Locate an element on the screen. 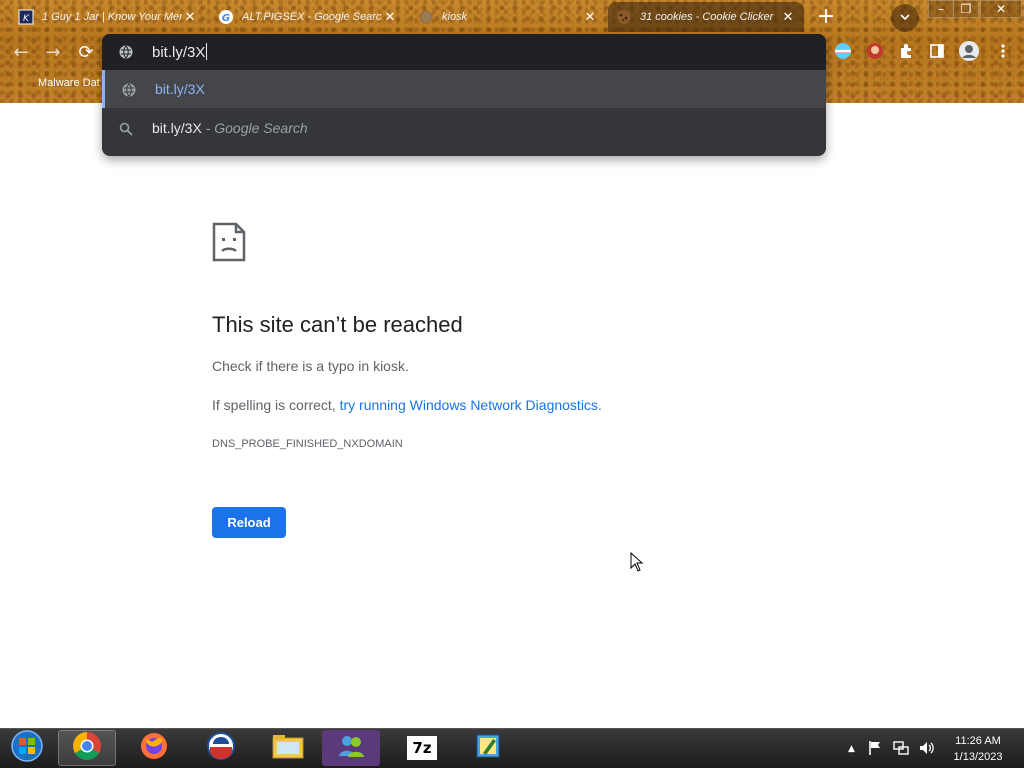 This screenshot has height=768, width=1024. taskbar-firefox is located at coordinates (154, 748).